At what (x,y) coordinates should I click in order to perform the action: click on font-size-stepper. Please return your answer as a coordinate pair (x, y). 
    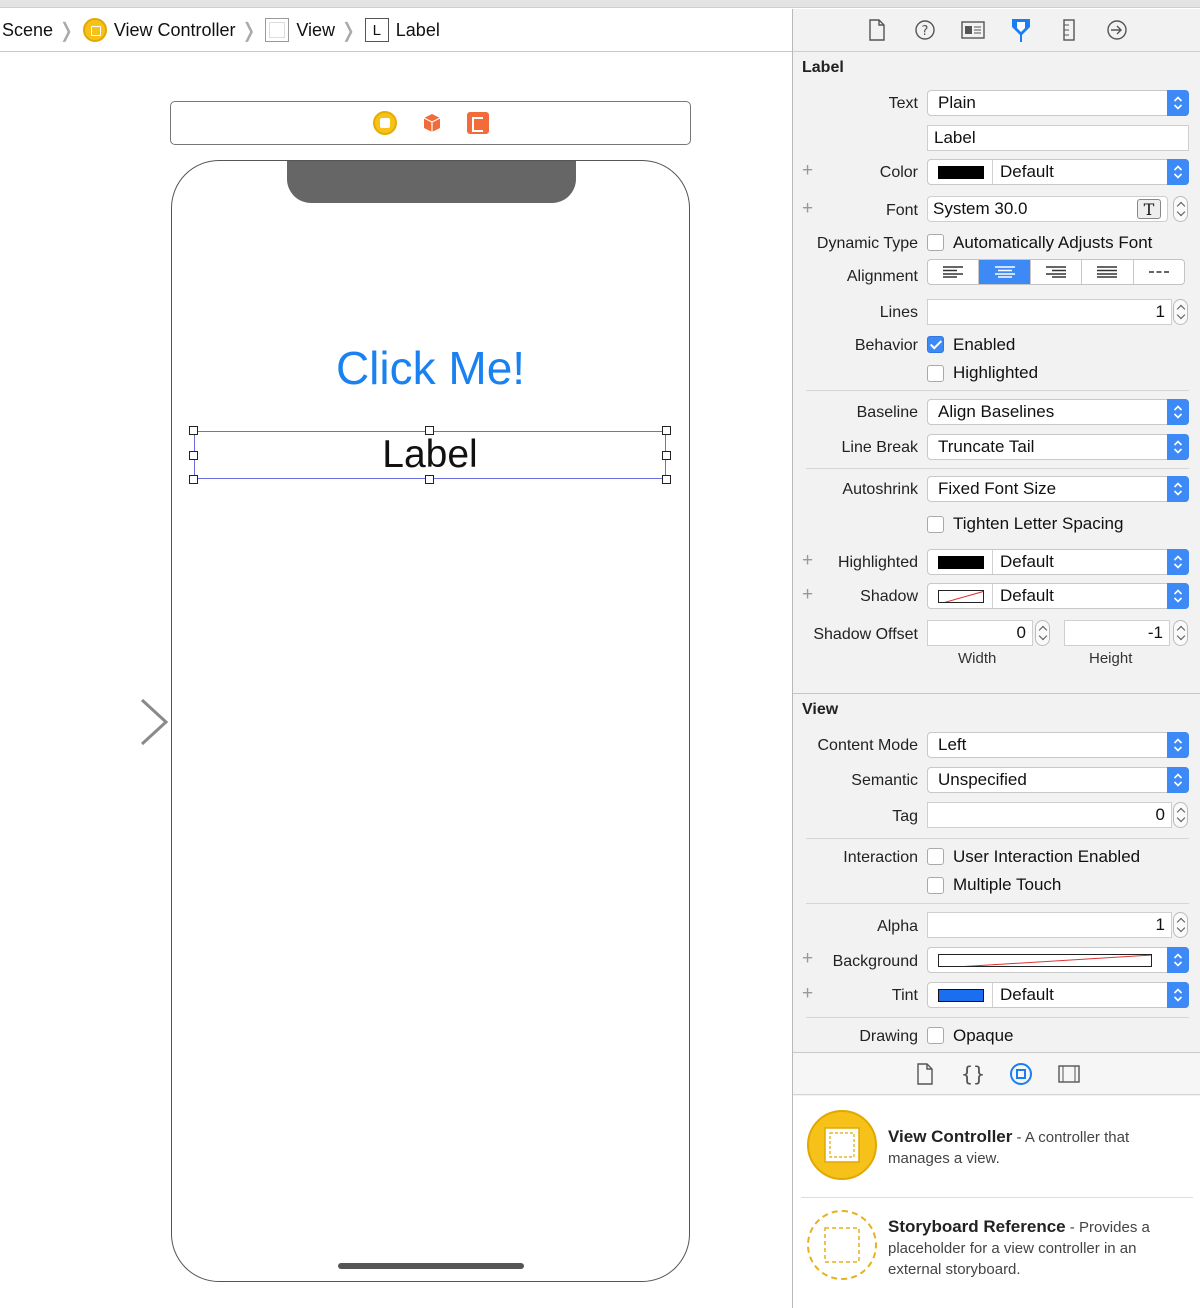
    Looking at the image, I should click on (1180, 209).